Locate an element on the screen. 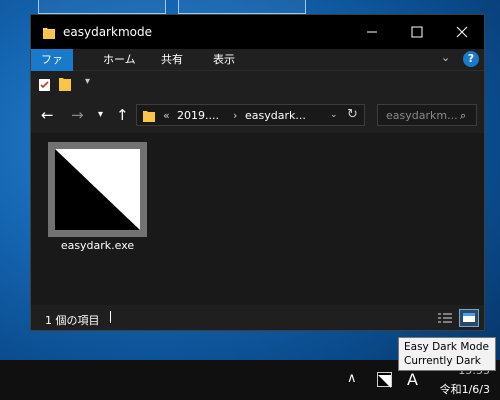 The height and width of the screenshot is (400, 500). clock-date: 令和1/6/3 is located at coordinates (465, 389).